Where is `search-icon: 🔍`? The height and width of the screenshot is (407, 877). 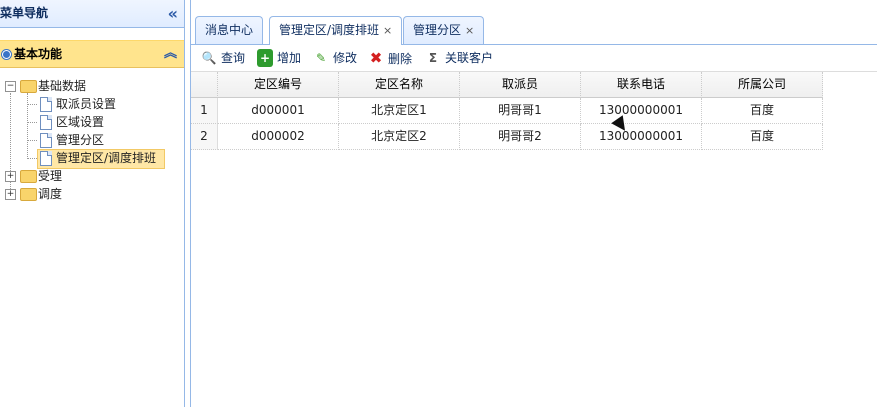 search-icon: 🔍 is located at coordinates (209, 58).